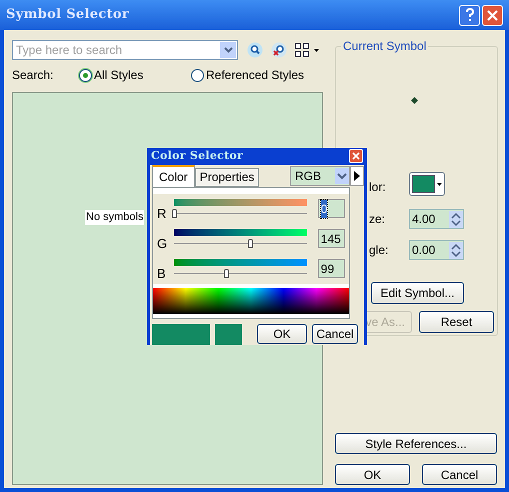 The width and height of the screenshot is (509, 492). What do you see at coordinates (197, 156) in the screenshot?
I see `dialog-title: Color Selector` at bounding box center [197, 156].